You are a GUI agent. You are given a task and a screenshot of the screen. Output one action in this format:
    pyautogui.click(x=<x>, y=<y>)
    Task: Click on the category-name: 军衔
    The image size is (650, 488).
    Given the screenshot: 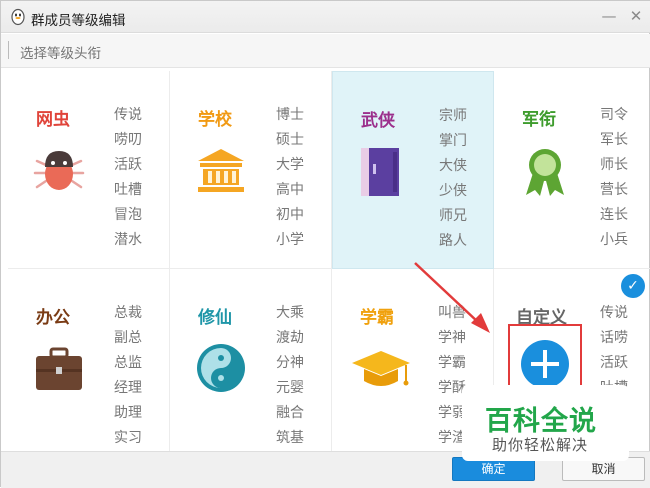 What is the action you would take?
    pyautogui.click(x=539, y=120)
    